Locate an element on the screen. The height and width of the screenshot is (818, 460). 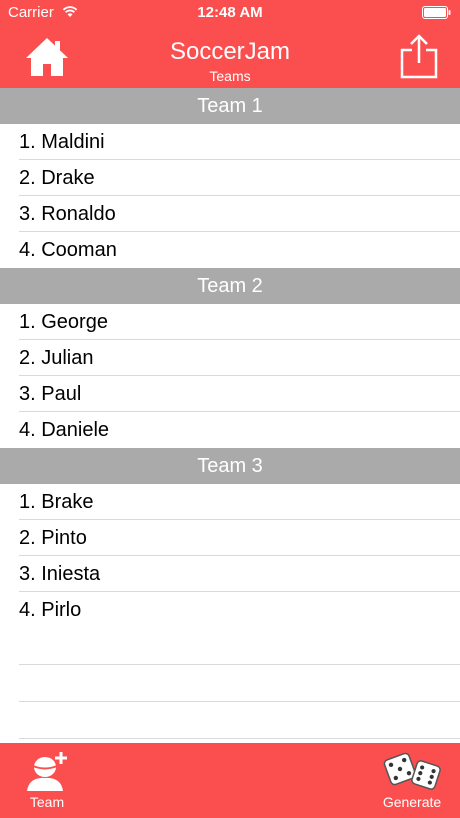
section-header: Team 2 is located at coordinates (230, 286).